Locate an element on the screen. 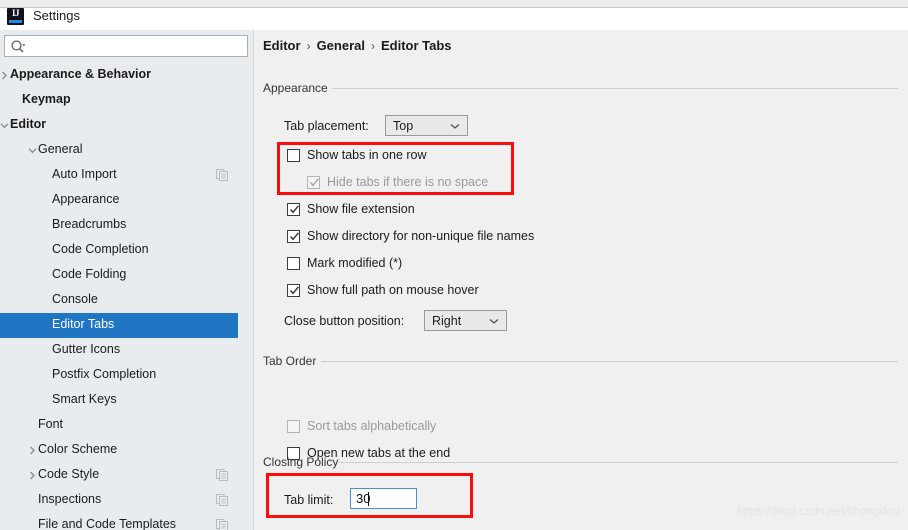  intellij-idea-logo-icon: IJ is located at coordinates (15, 16).